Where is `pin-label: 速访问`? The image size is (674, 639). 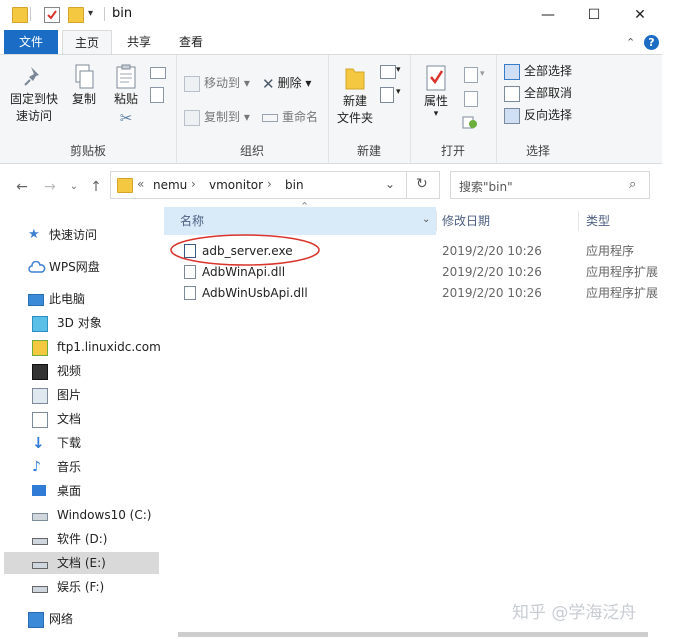 pin-label: 速访问 is located at coordinates (33, 116).